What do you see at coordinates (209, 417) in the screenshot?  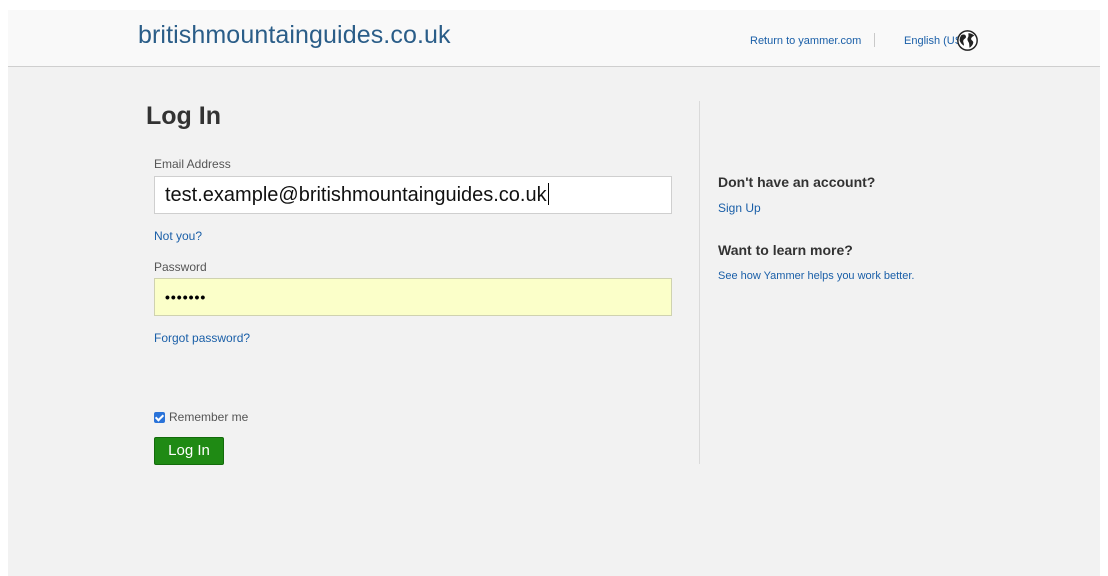 I see `remember-me-label: Remember me` at bounding box center [209, 417].